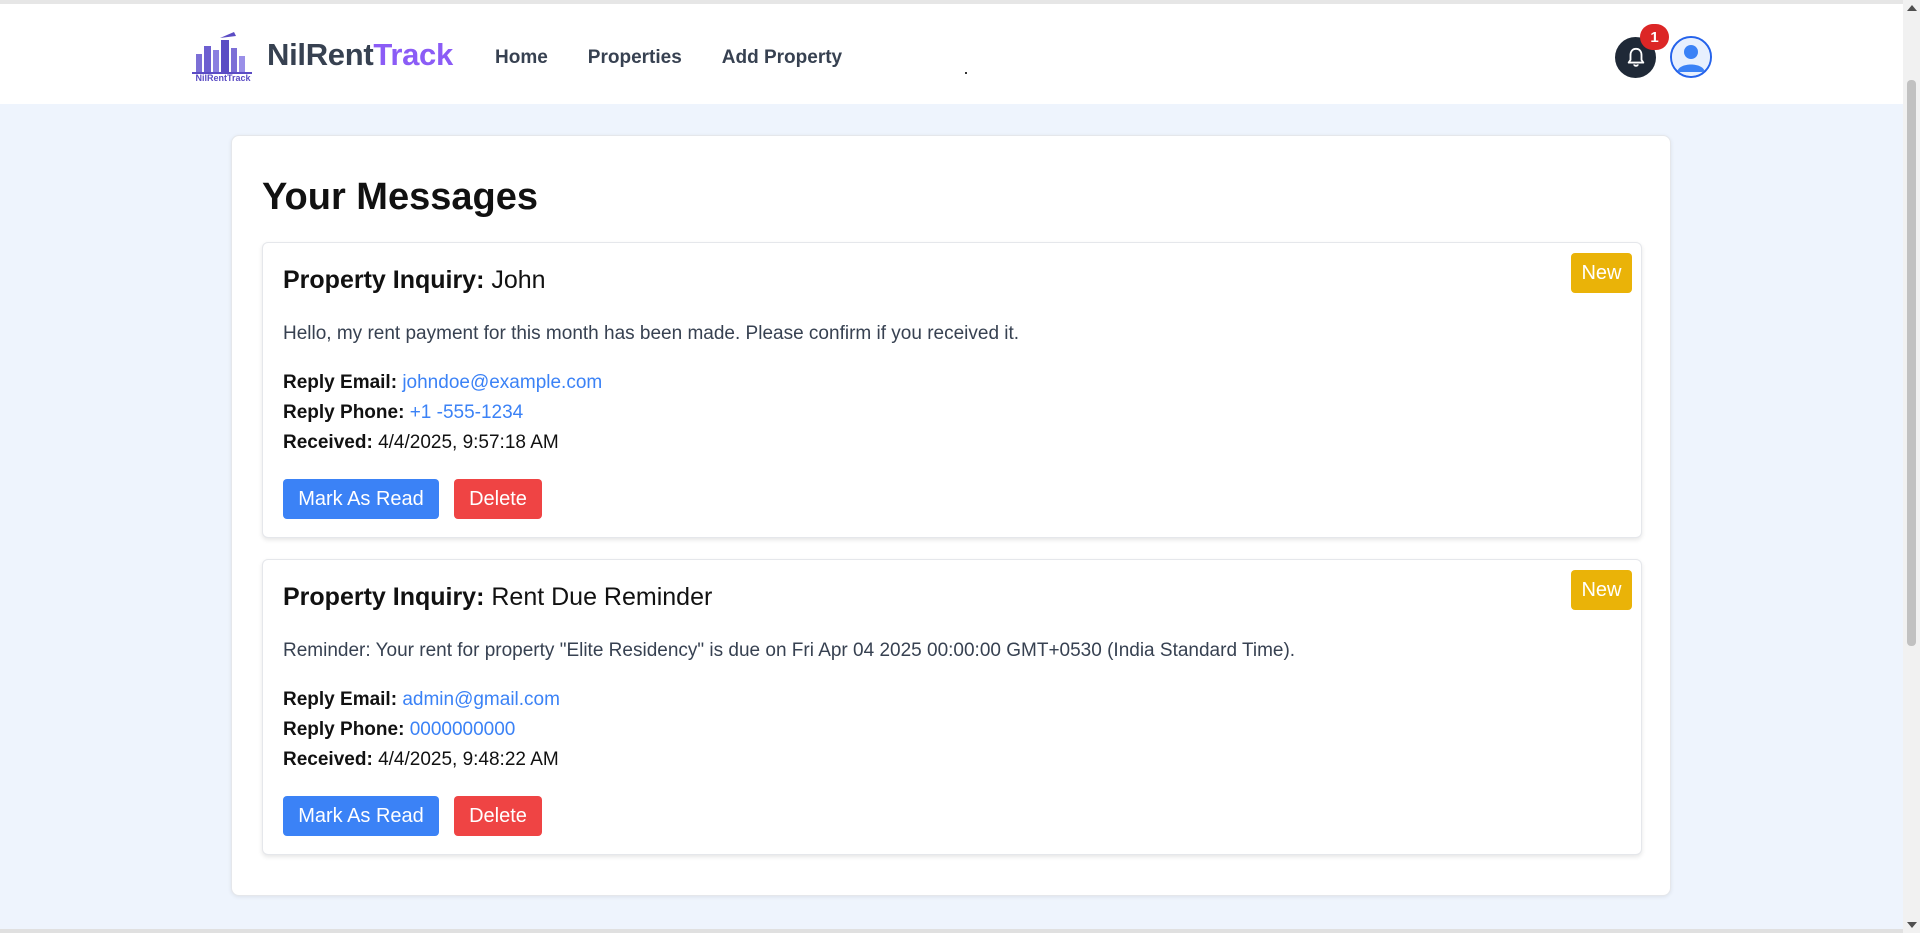 The image size is (1920, 933). I want to click on brand-name-part2: Track, so click(413, 54).